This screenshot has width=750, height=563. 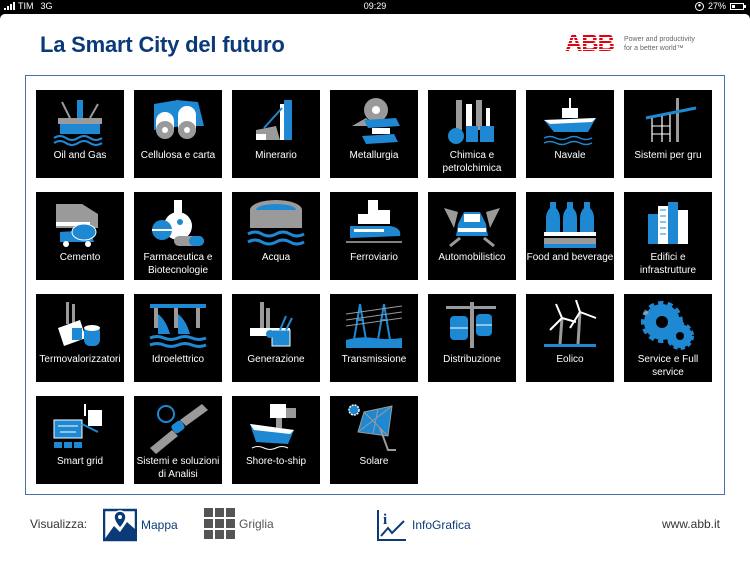 What do you see at coordinates (668, 366) in the screenshot?
I see `sector-tile-label: Service e Full service` at bounding box center [668, 366].